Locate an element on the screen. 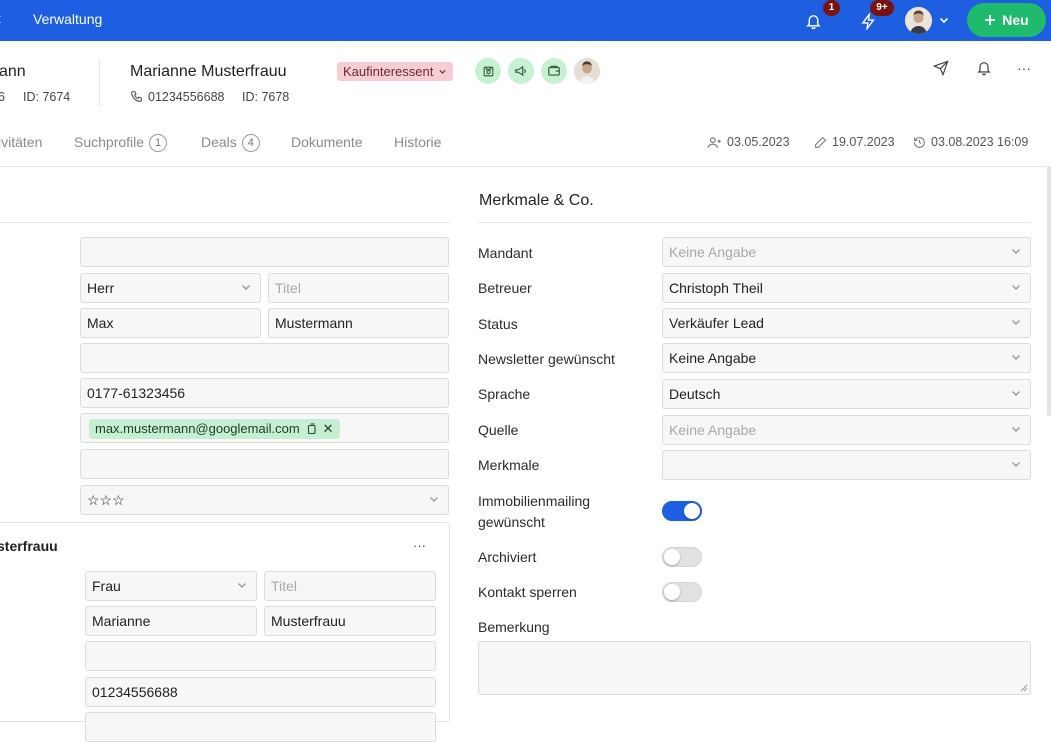 The height and width of the screenshot is (742, 1051). nav-item-verwaltung: Verwaltung is located at coordinates (67, 19).